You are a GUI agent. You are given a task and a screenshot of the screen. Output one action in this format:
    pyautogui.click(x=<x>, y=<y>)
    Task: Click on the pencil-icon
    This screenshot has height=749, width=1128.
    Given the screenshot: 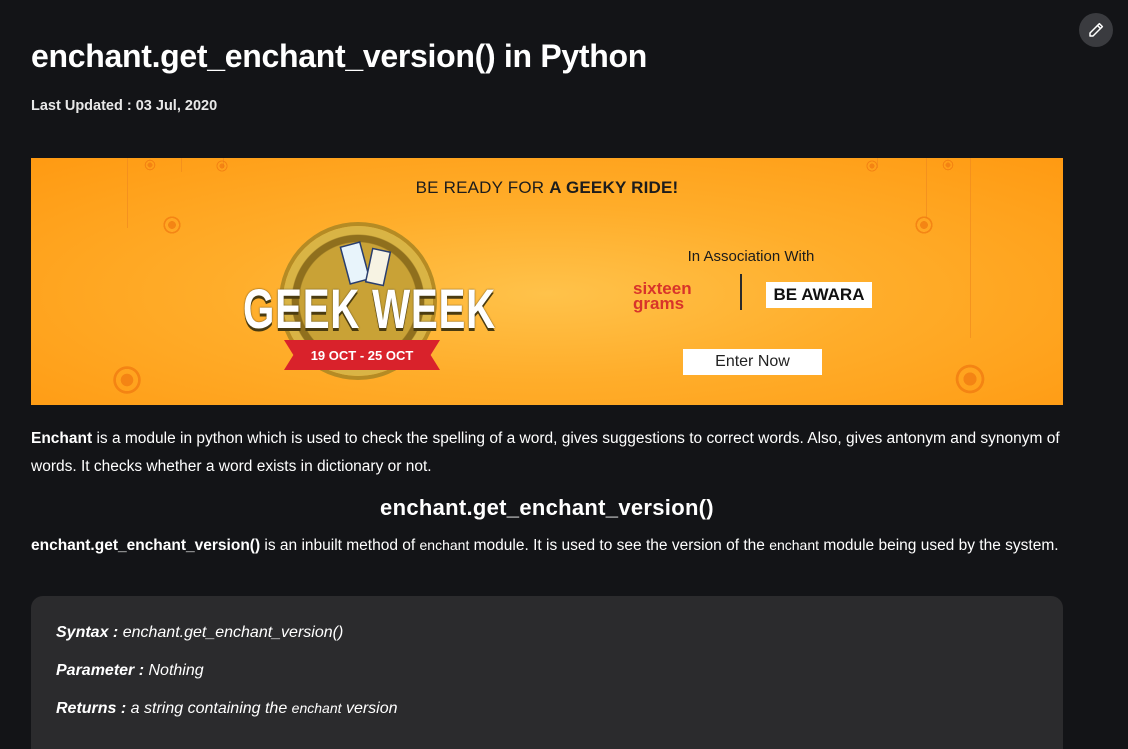 What is the action you would take?
    pyautogui.click(x=1096, y=29)
    